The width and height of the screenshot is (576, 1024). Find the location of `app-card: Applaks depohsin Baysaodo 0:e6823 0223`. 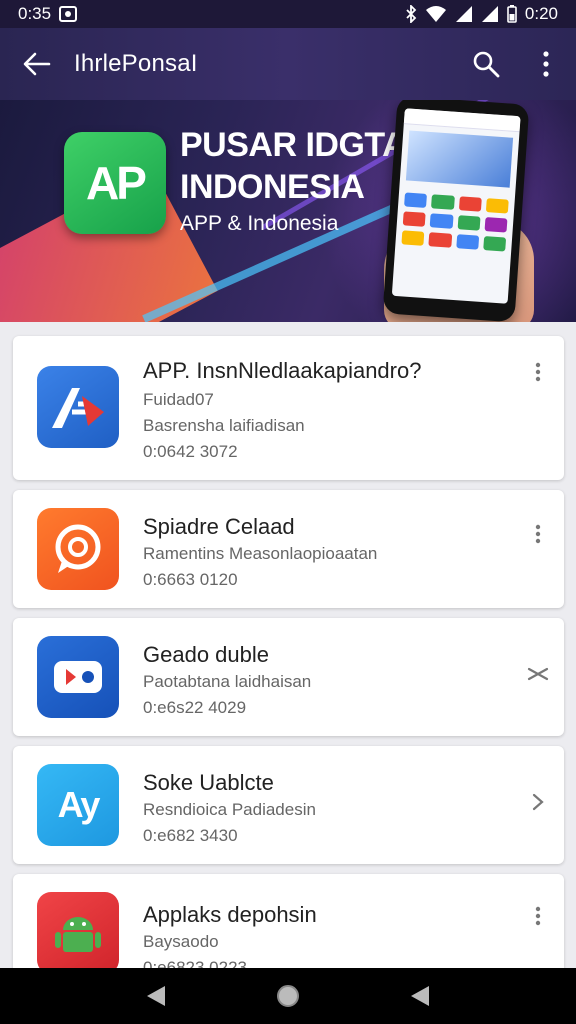

app-card: Applaks depohsin Baysaodo 0:e6823 0223 is located at coordinates (288, 921).